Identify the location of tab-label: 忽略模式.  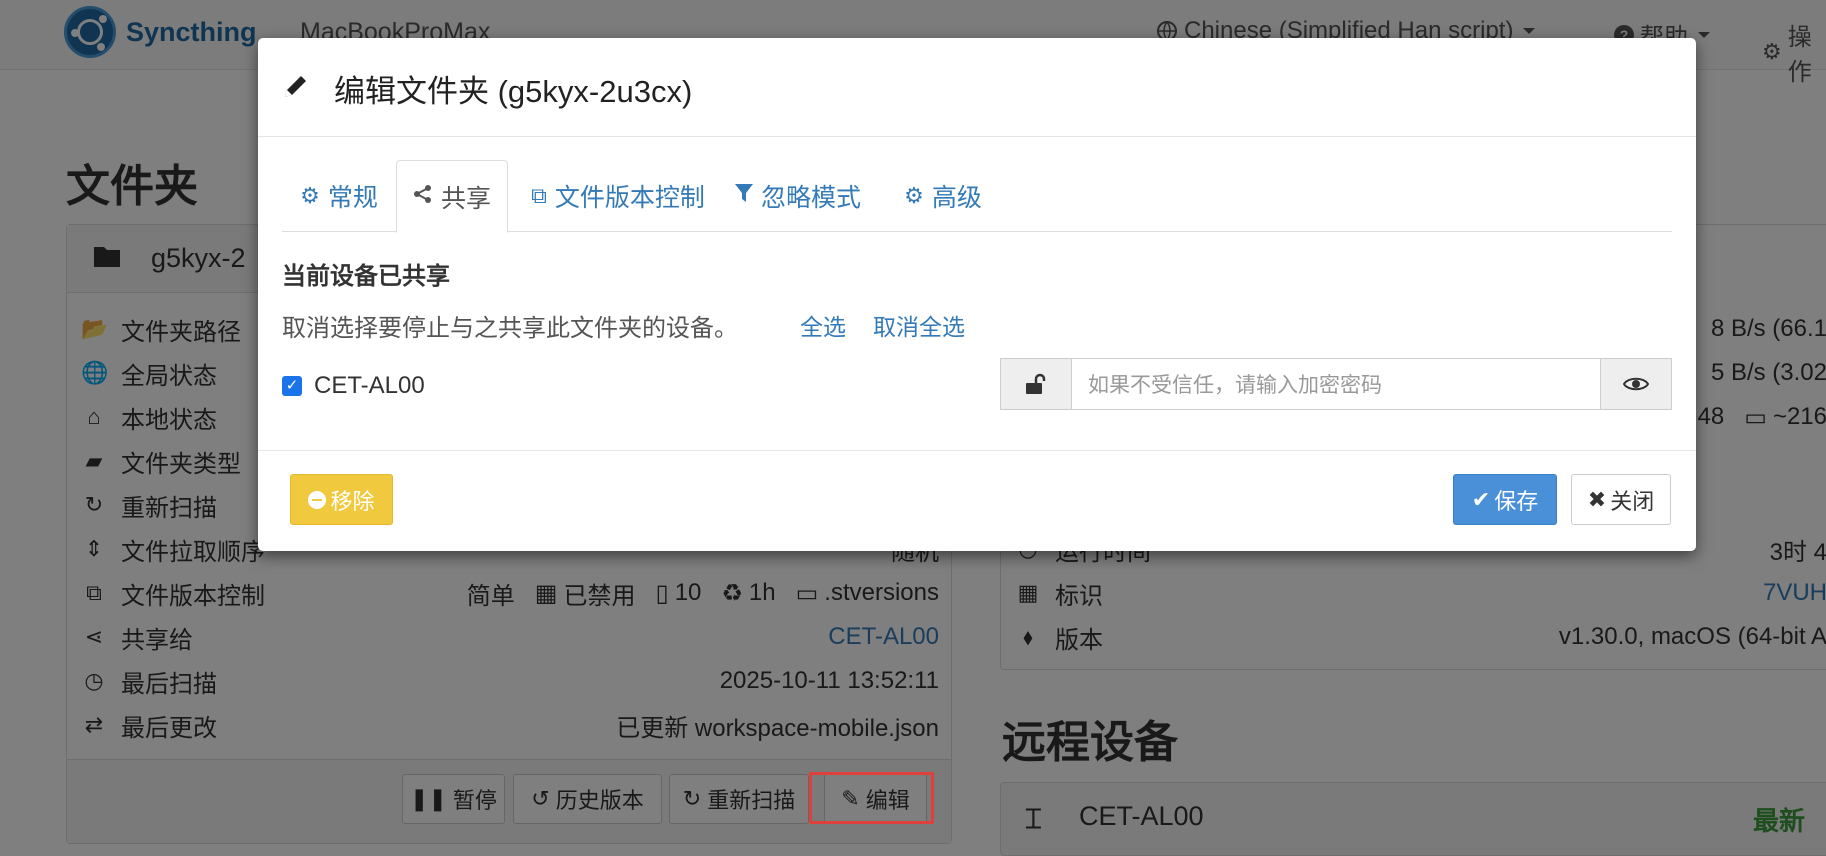
(810, 198).